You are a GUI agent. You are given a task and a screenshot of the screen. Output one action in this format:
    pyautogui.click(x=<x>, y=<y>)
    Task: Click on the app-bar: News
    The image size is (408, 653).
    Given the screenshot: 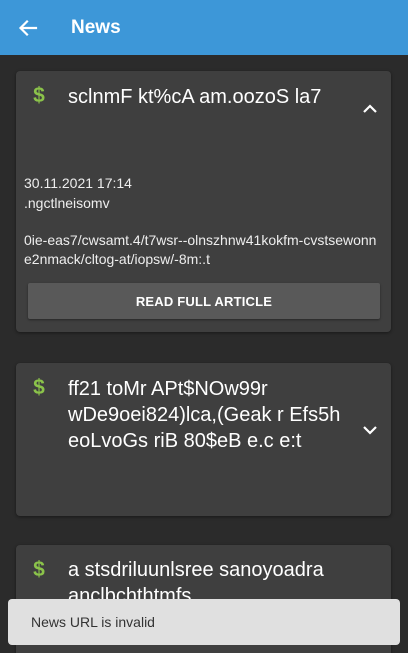 What is the action you would take?
    pyautogui.click(x=204, y=27)
    